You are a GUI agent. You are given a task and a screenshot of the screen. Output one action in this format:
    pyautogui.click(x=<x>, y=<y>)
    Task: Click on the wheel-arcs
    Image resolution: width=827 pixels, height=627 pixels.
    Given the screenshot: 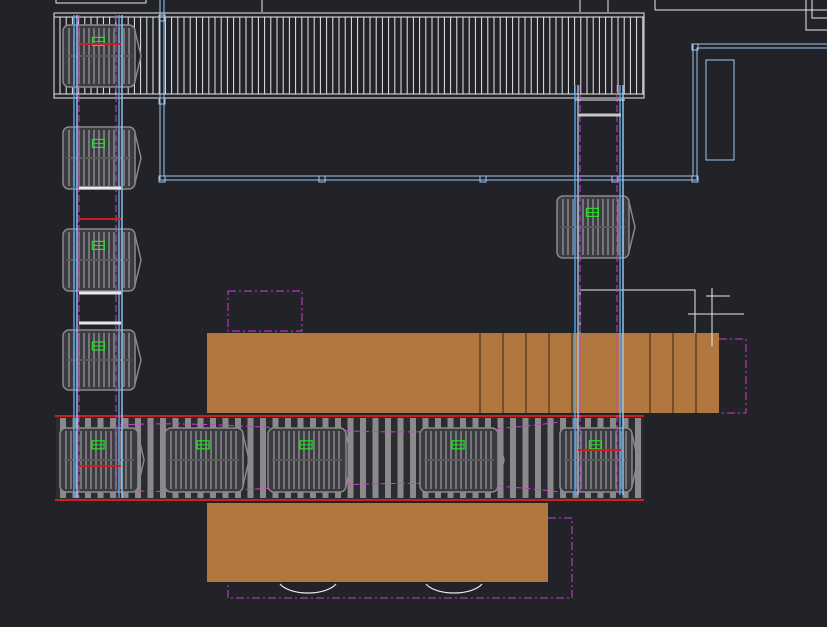 What is the action you would take?
    pyautogui.click(x=381, y=588)
    